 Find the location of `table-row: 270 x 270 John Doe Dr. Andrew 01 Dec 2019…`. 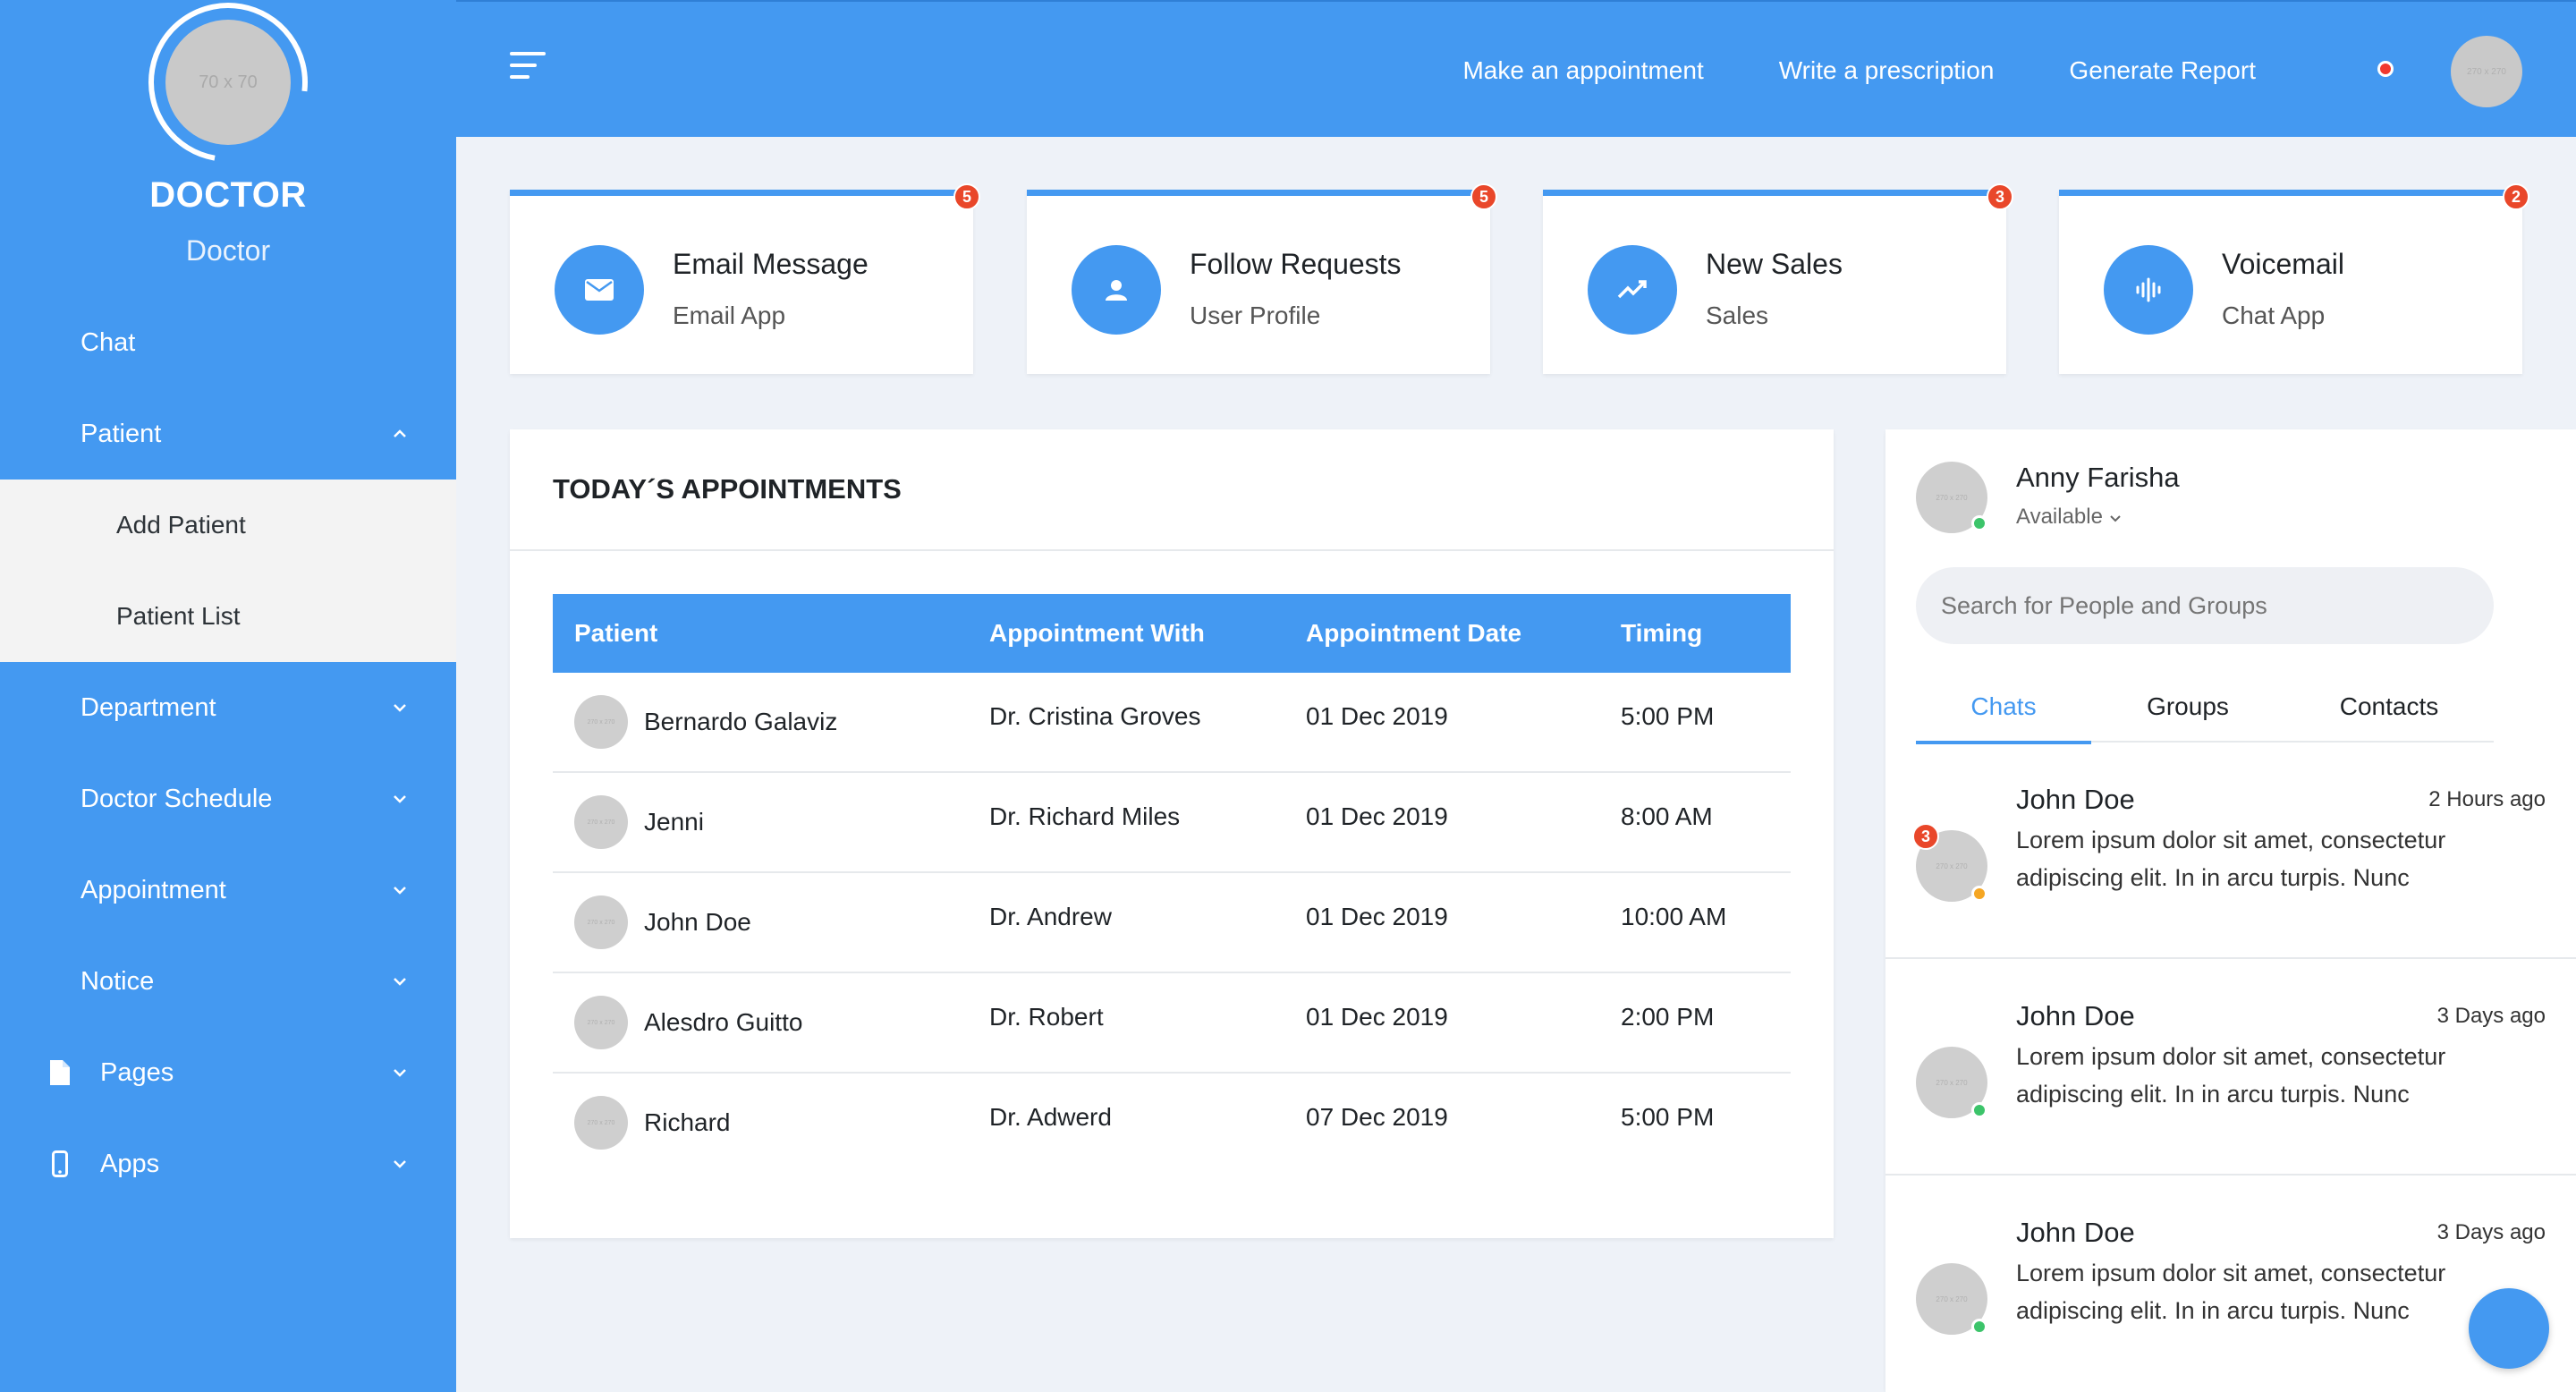

table-row: 270 x 270 John Doe Dr. Andrew 01 Dec 2019… is located at coordinates (1172, 922).